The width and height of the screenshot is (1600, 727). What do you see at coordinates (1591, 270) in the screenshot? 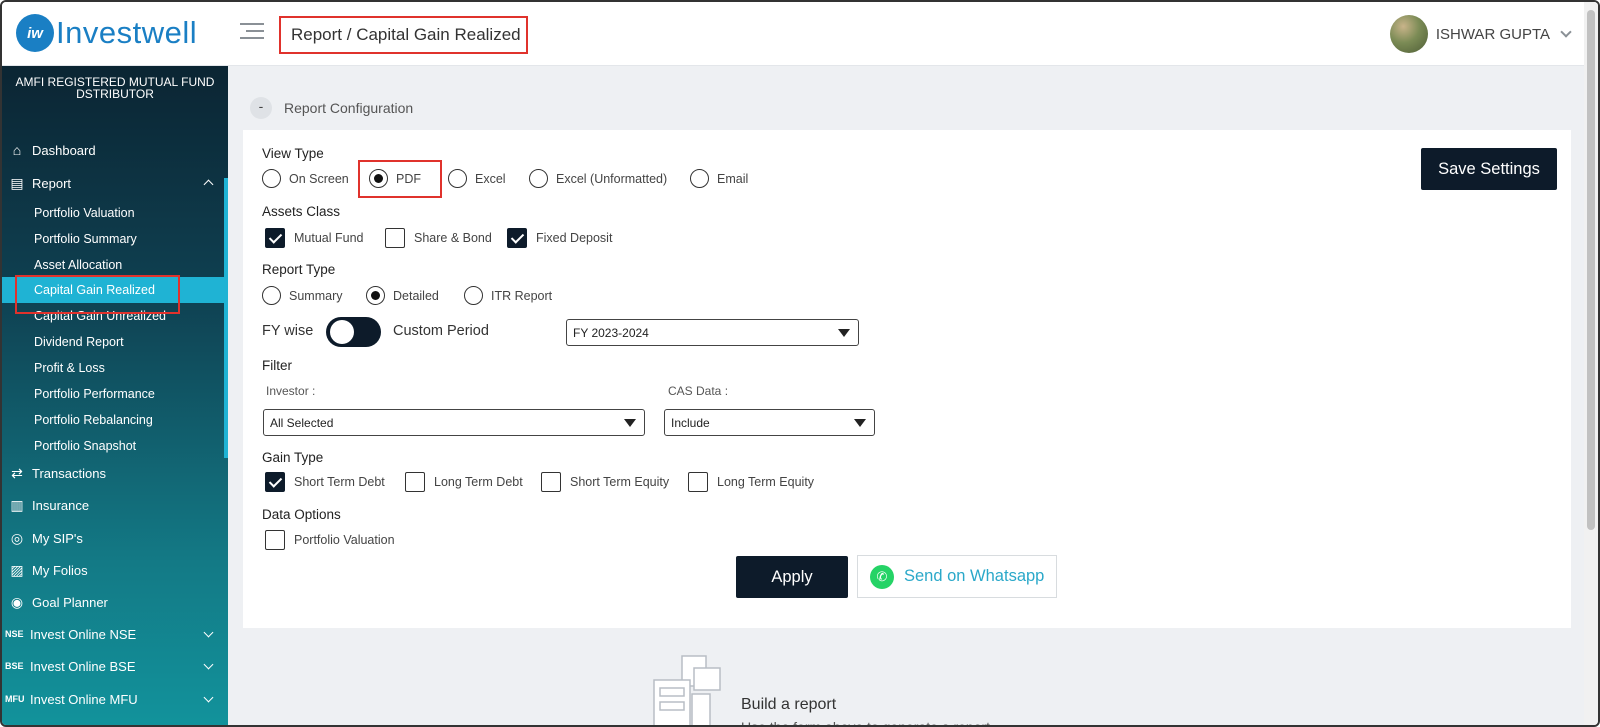
I see `scrollbar-thumb` at bounding box center [1591, 270].